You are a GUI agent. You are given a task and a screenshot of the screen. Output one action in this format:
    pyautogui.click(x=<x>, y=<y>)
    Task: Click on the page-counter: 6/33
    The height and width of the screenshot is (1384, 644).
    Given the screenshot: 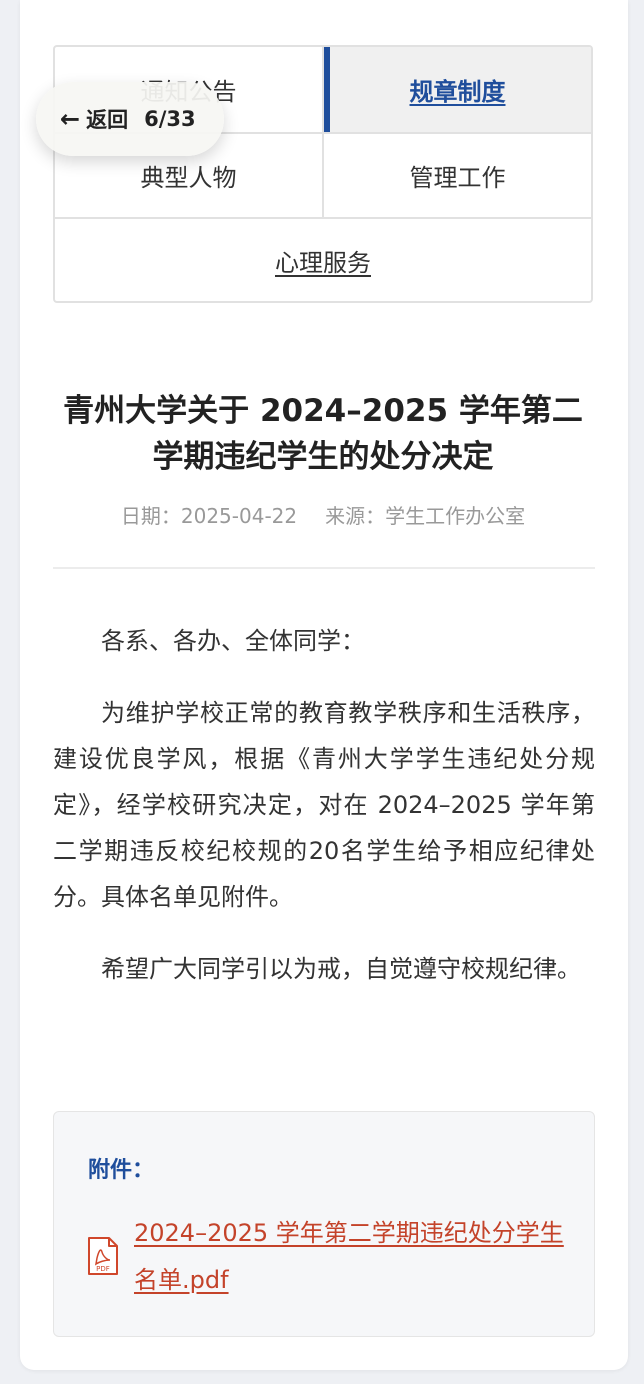 What is the action you would take?
    pyautogui.click(x=170, y=119)
    